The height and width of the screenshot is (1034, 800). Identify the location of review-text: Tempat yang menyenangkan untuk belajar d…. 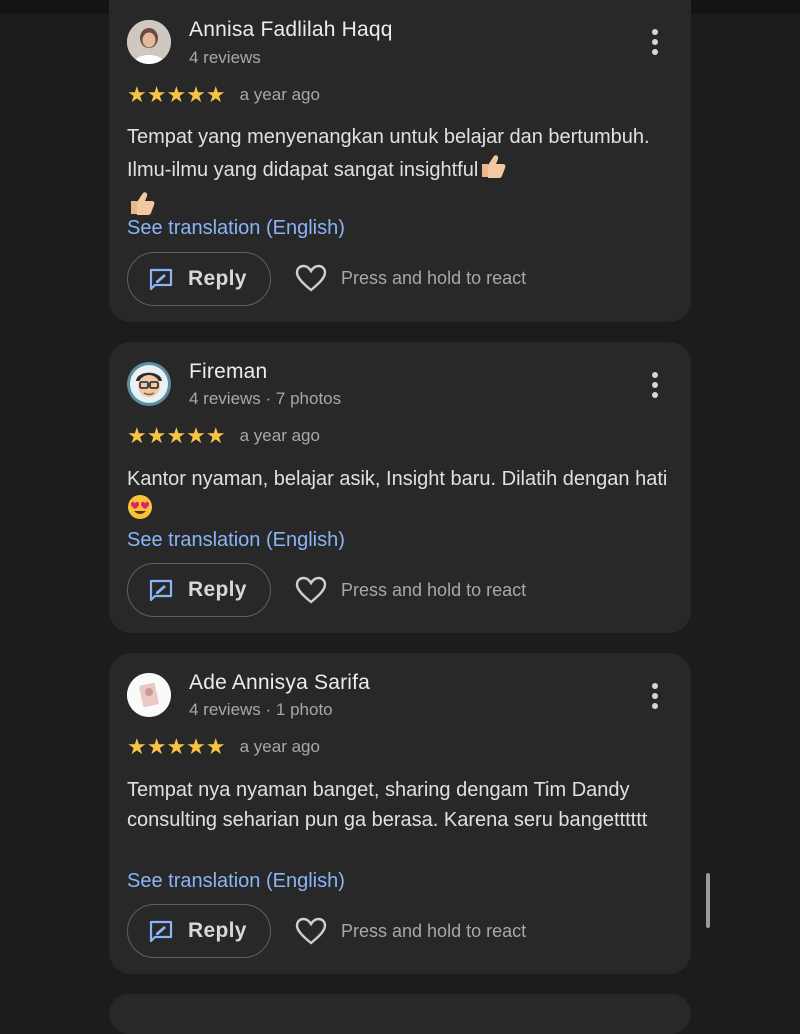
(403, 174).